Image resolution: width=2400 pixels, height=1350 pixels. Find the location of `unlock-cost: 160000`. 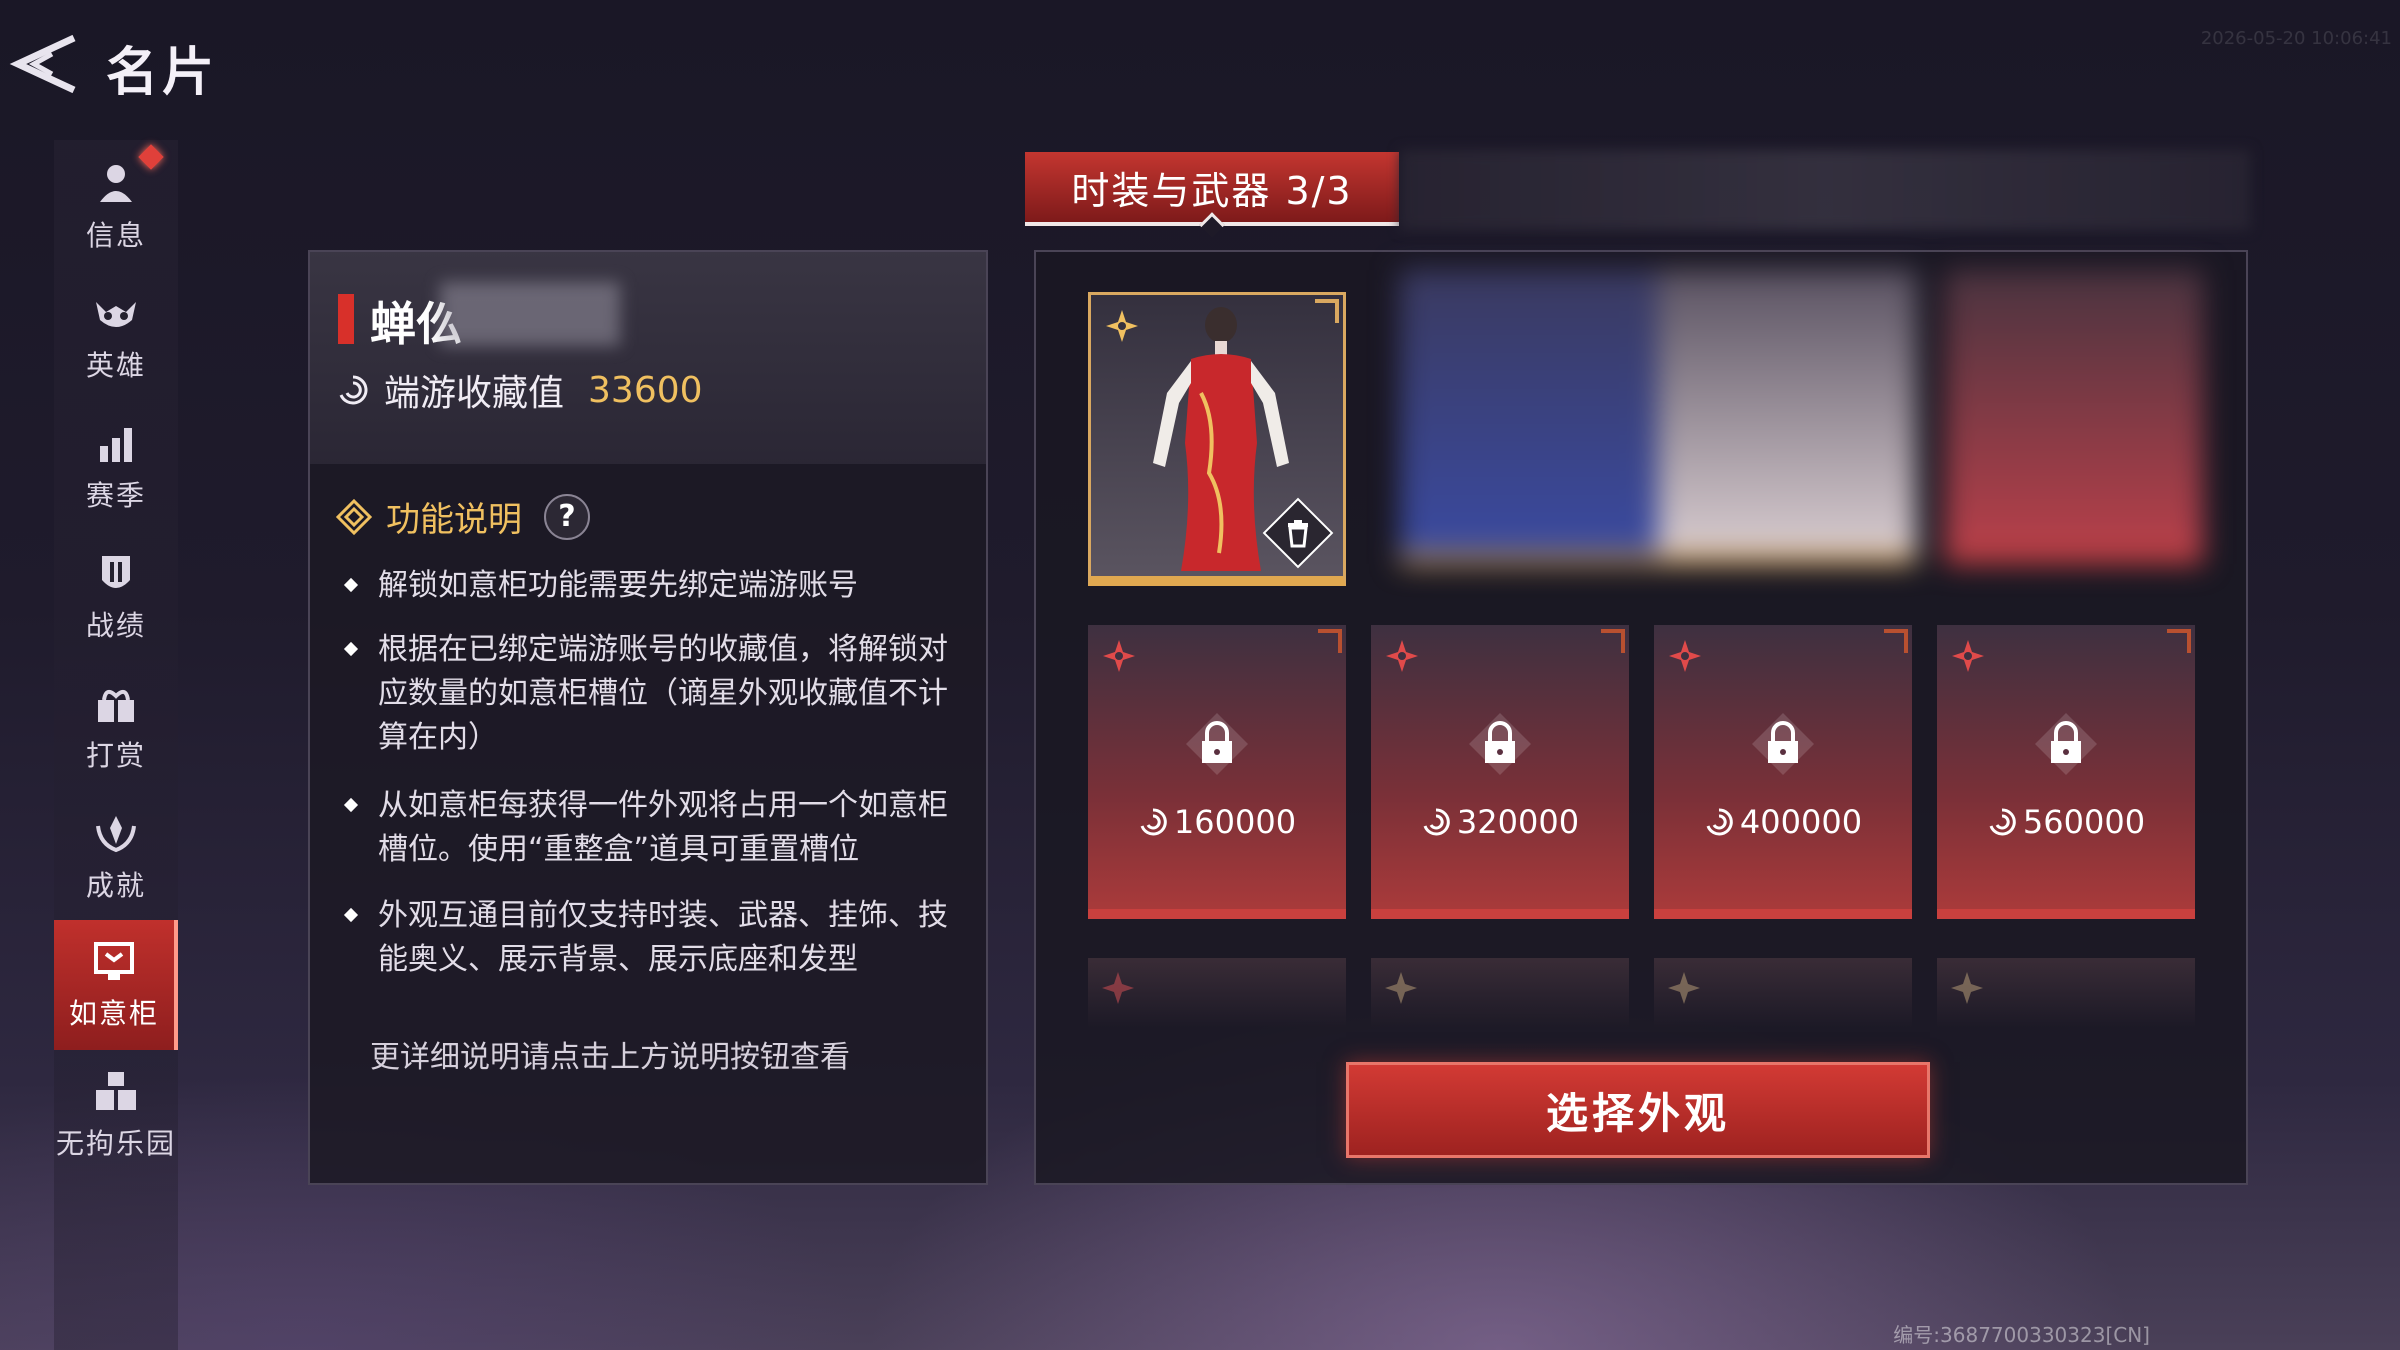

unlock-cost: 160000 is located at coordinates (1217, 822).